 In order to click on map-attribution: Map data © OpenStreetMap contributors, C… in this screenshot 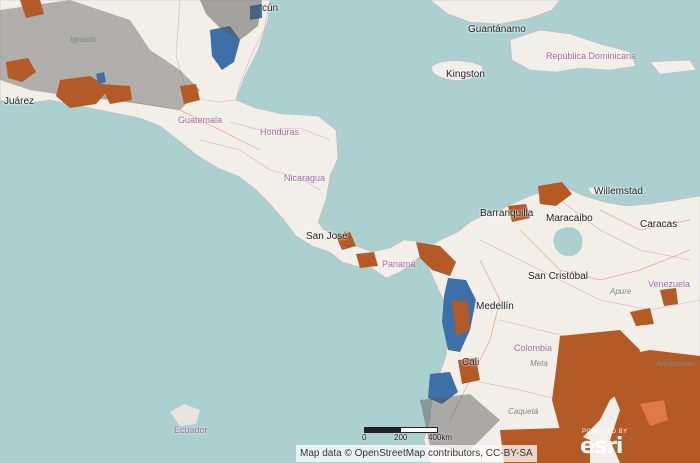, I will do `click(416, 453)`.